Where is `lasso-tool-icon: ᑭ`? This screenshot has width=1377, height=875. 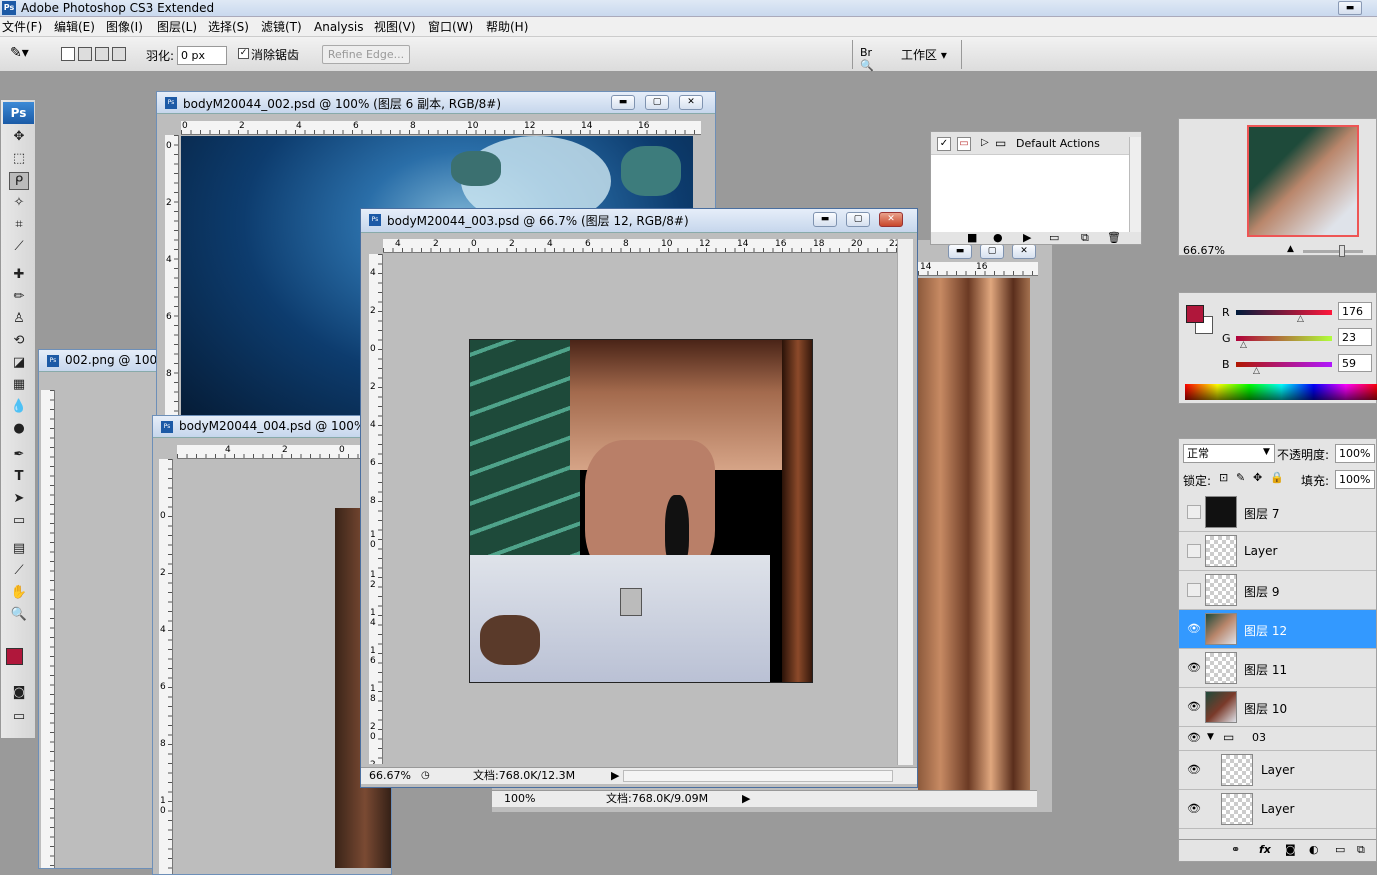
lasso-tool-icon: ᑭ is located at coordinates (19, 181).